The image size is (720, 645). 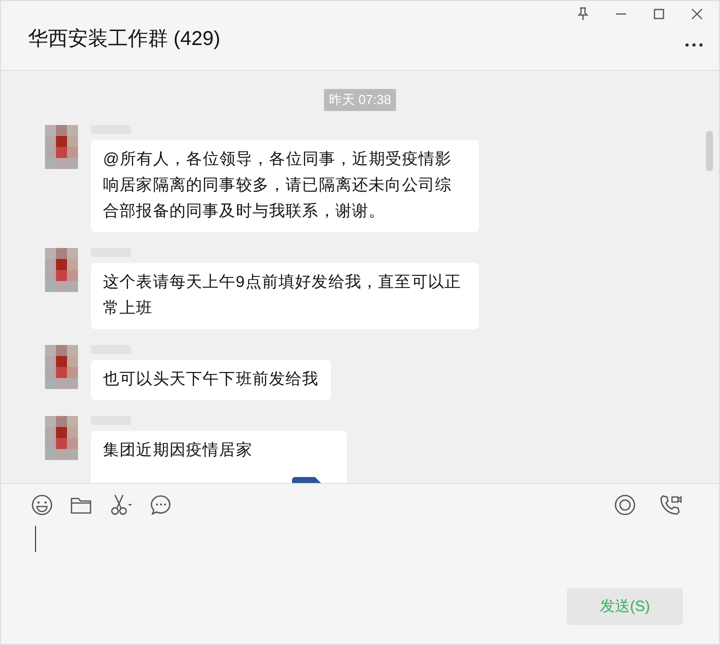 I want to click on maximize-icon, so click(x=659, y=14).